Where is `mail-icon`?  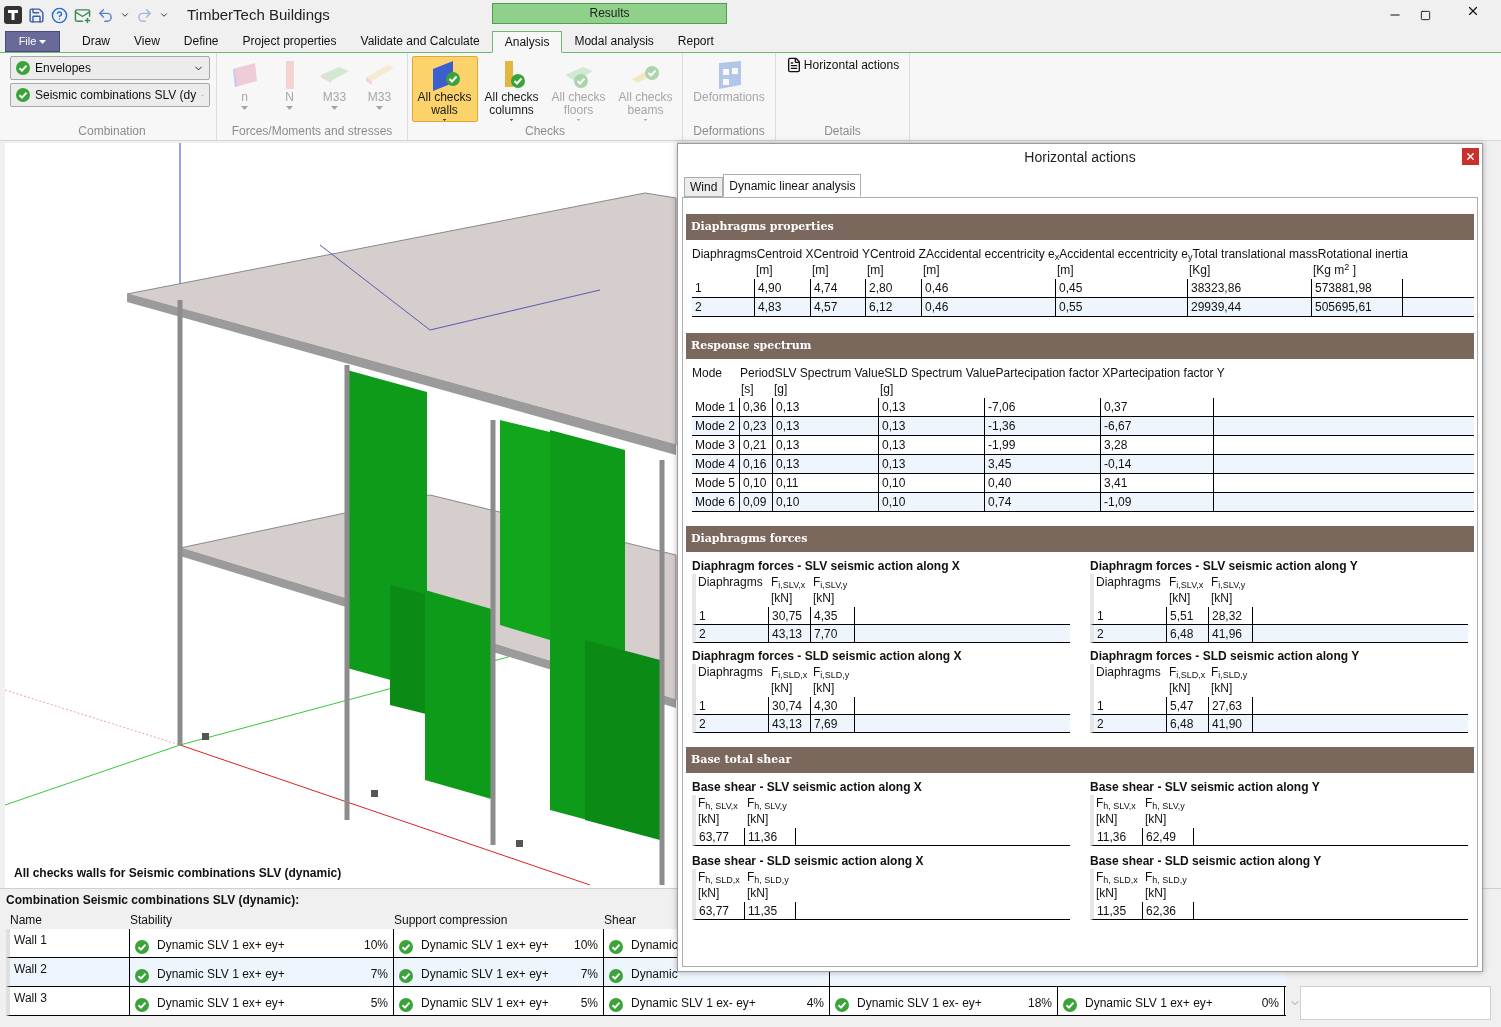 mail-icon is located at coordinates (82, 15).